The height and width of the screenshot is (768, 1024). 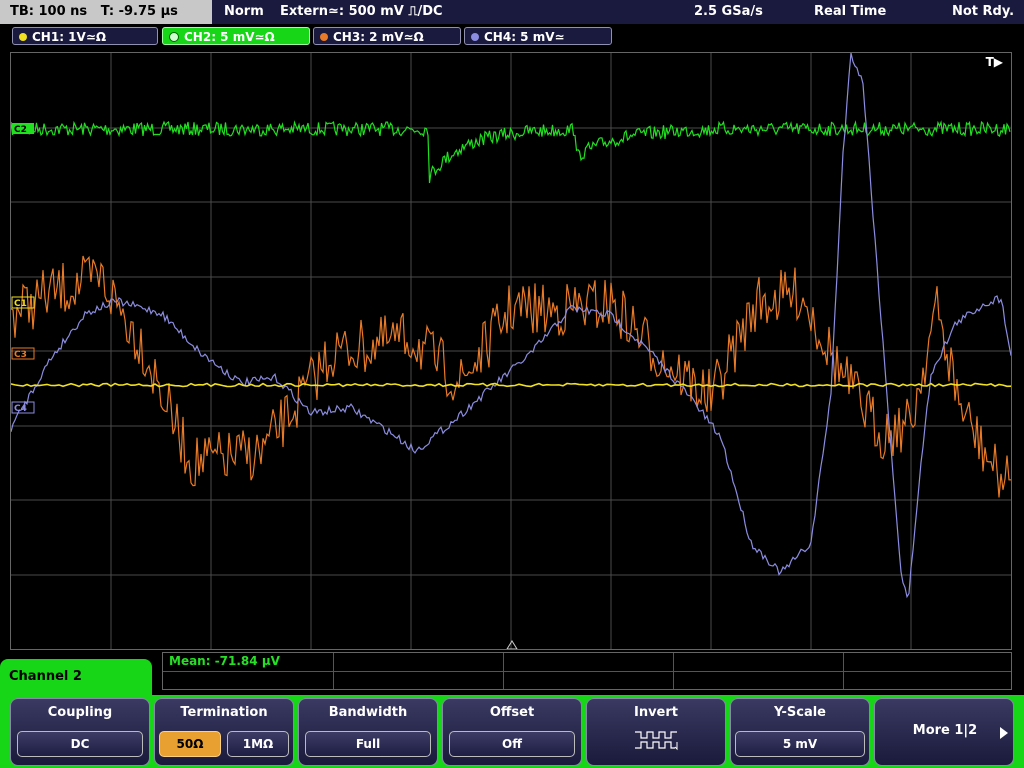 I want to click on ch2-marker: C2, so click(x=23, y=129).